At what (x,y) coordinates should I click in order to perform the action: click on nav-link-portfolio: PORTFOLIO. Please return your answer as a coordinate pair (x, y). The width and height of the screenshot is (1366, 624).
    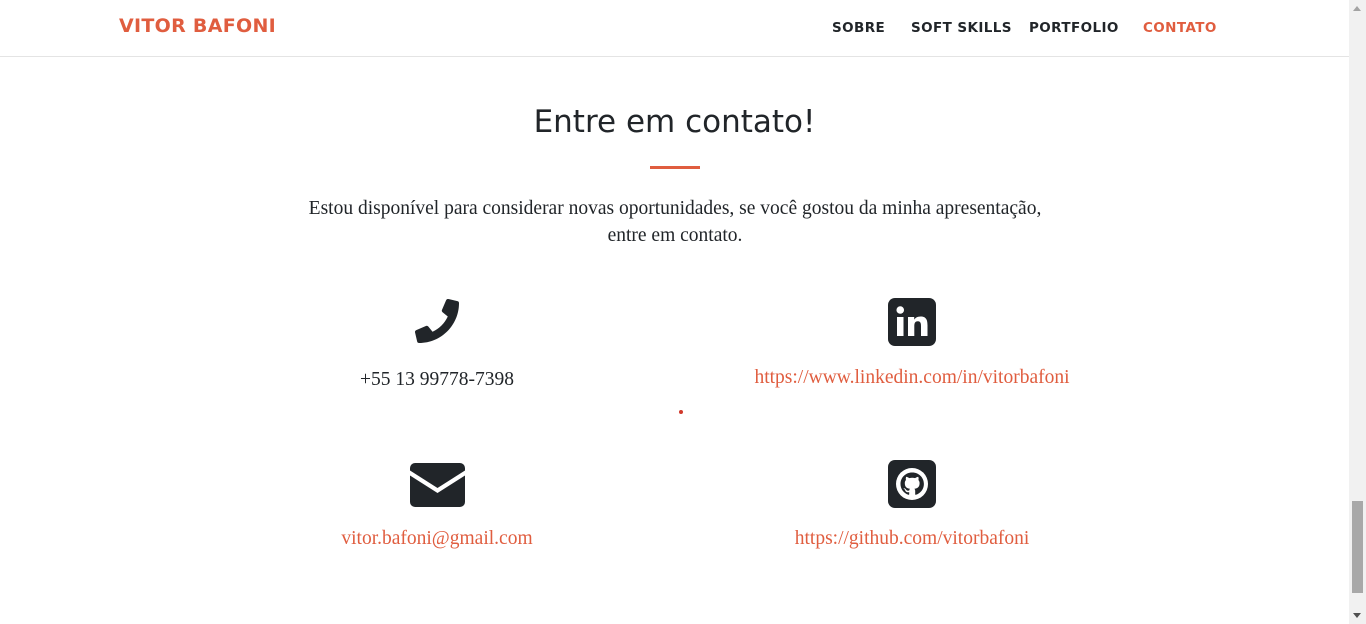
    Looking at the image, I should click on (1074, 28).